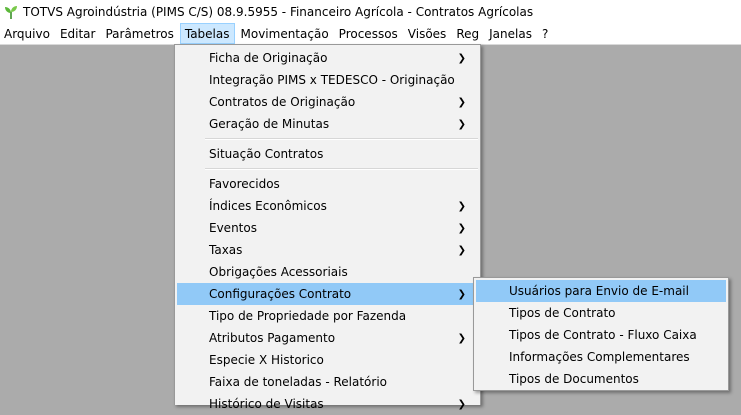  What do you see at coordinates (244, 184) in the screenshot?
I see `menu-item-label: Favorecidos` at bounding box center [244, 184].